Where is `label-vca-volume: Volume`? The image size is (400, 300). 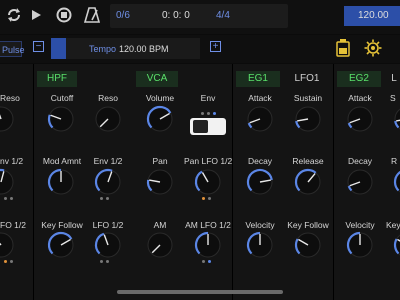 label-vca-volume: Volume is located at coordinates (160, 98).